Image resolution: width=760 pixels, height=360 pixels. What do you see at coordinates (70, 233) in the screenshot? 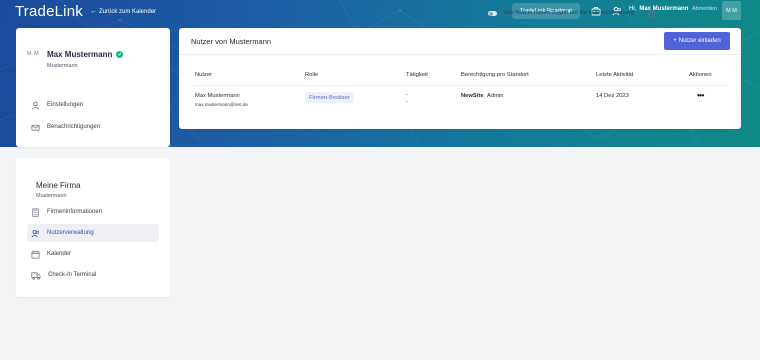
I see `menu-item-label: Nutzerverwaltung` at bounding box center [70, 233].